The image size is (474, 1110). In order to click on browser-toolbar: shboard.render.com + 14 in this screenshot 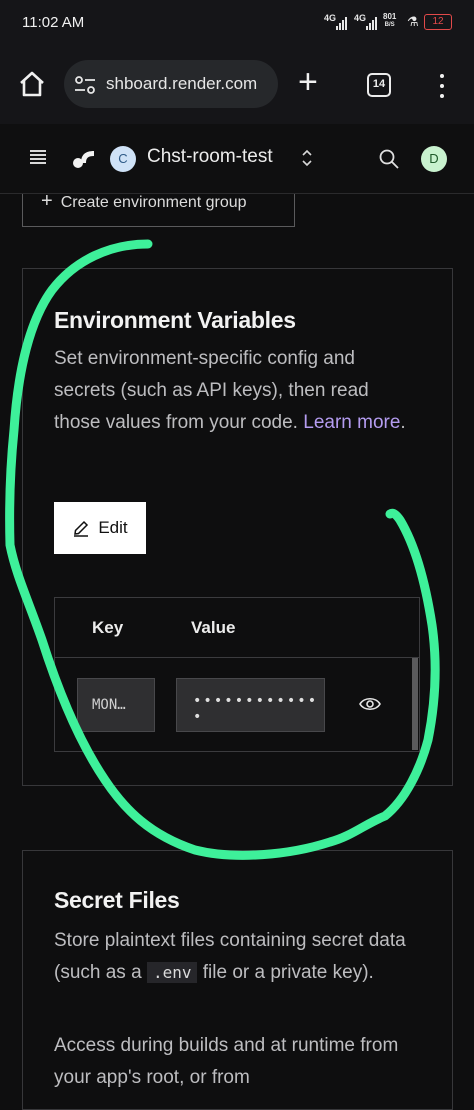, I will do `click(237, 85)`.